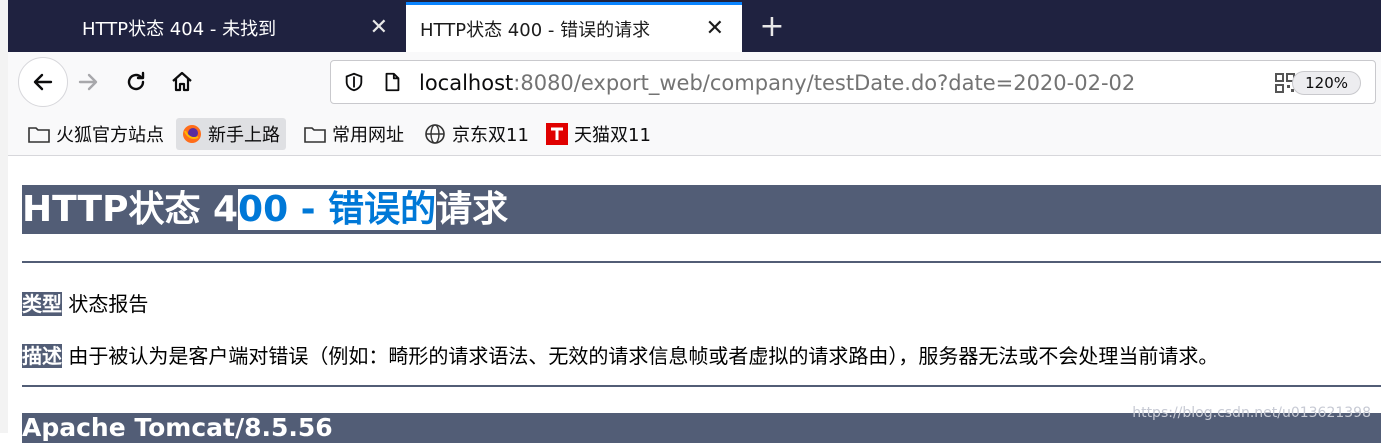  I want to click on type-line: 类型 状态报告, so click(85, 302).